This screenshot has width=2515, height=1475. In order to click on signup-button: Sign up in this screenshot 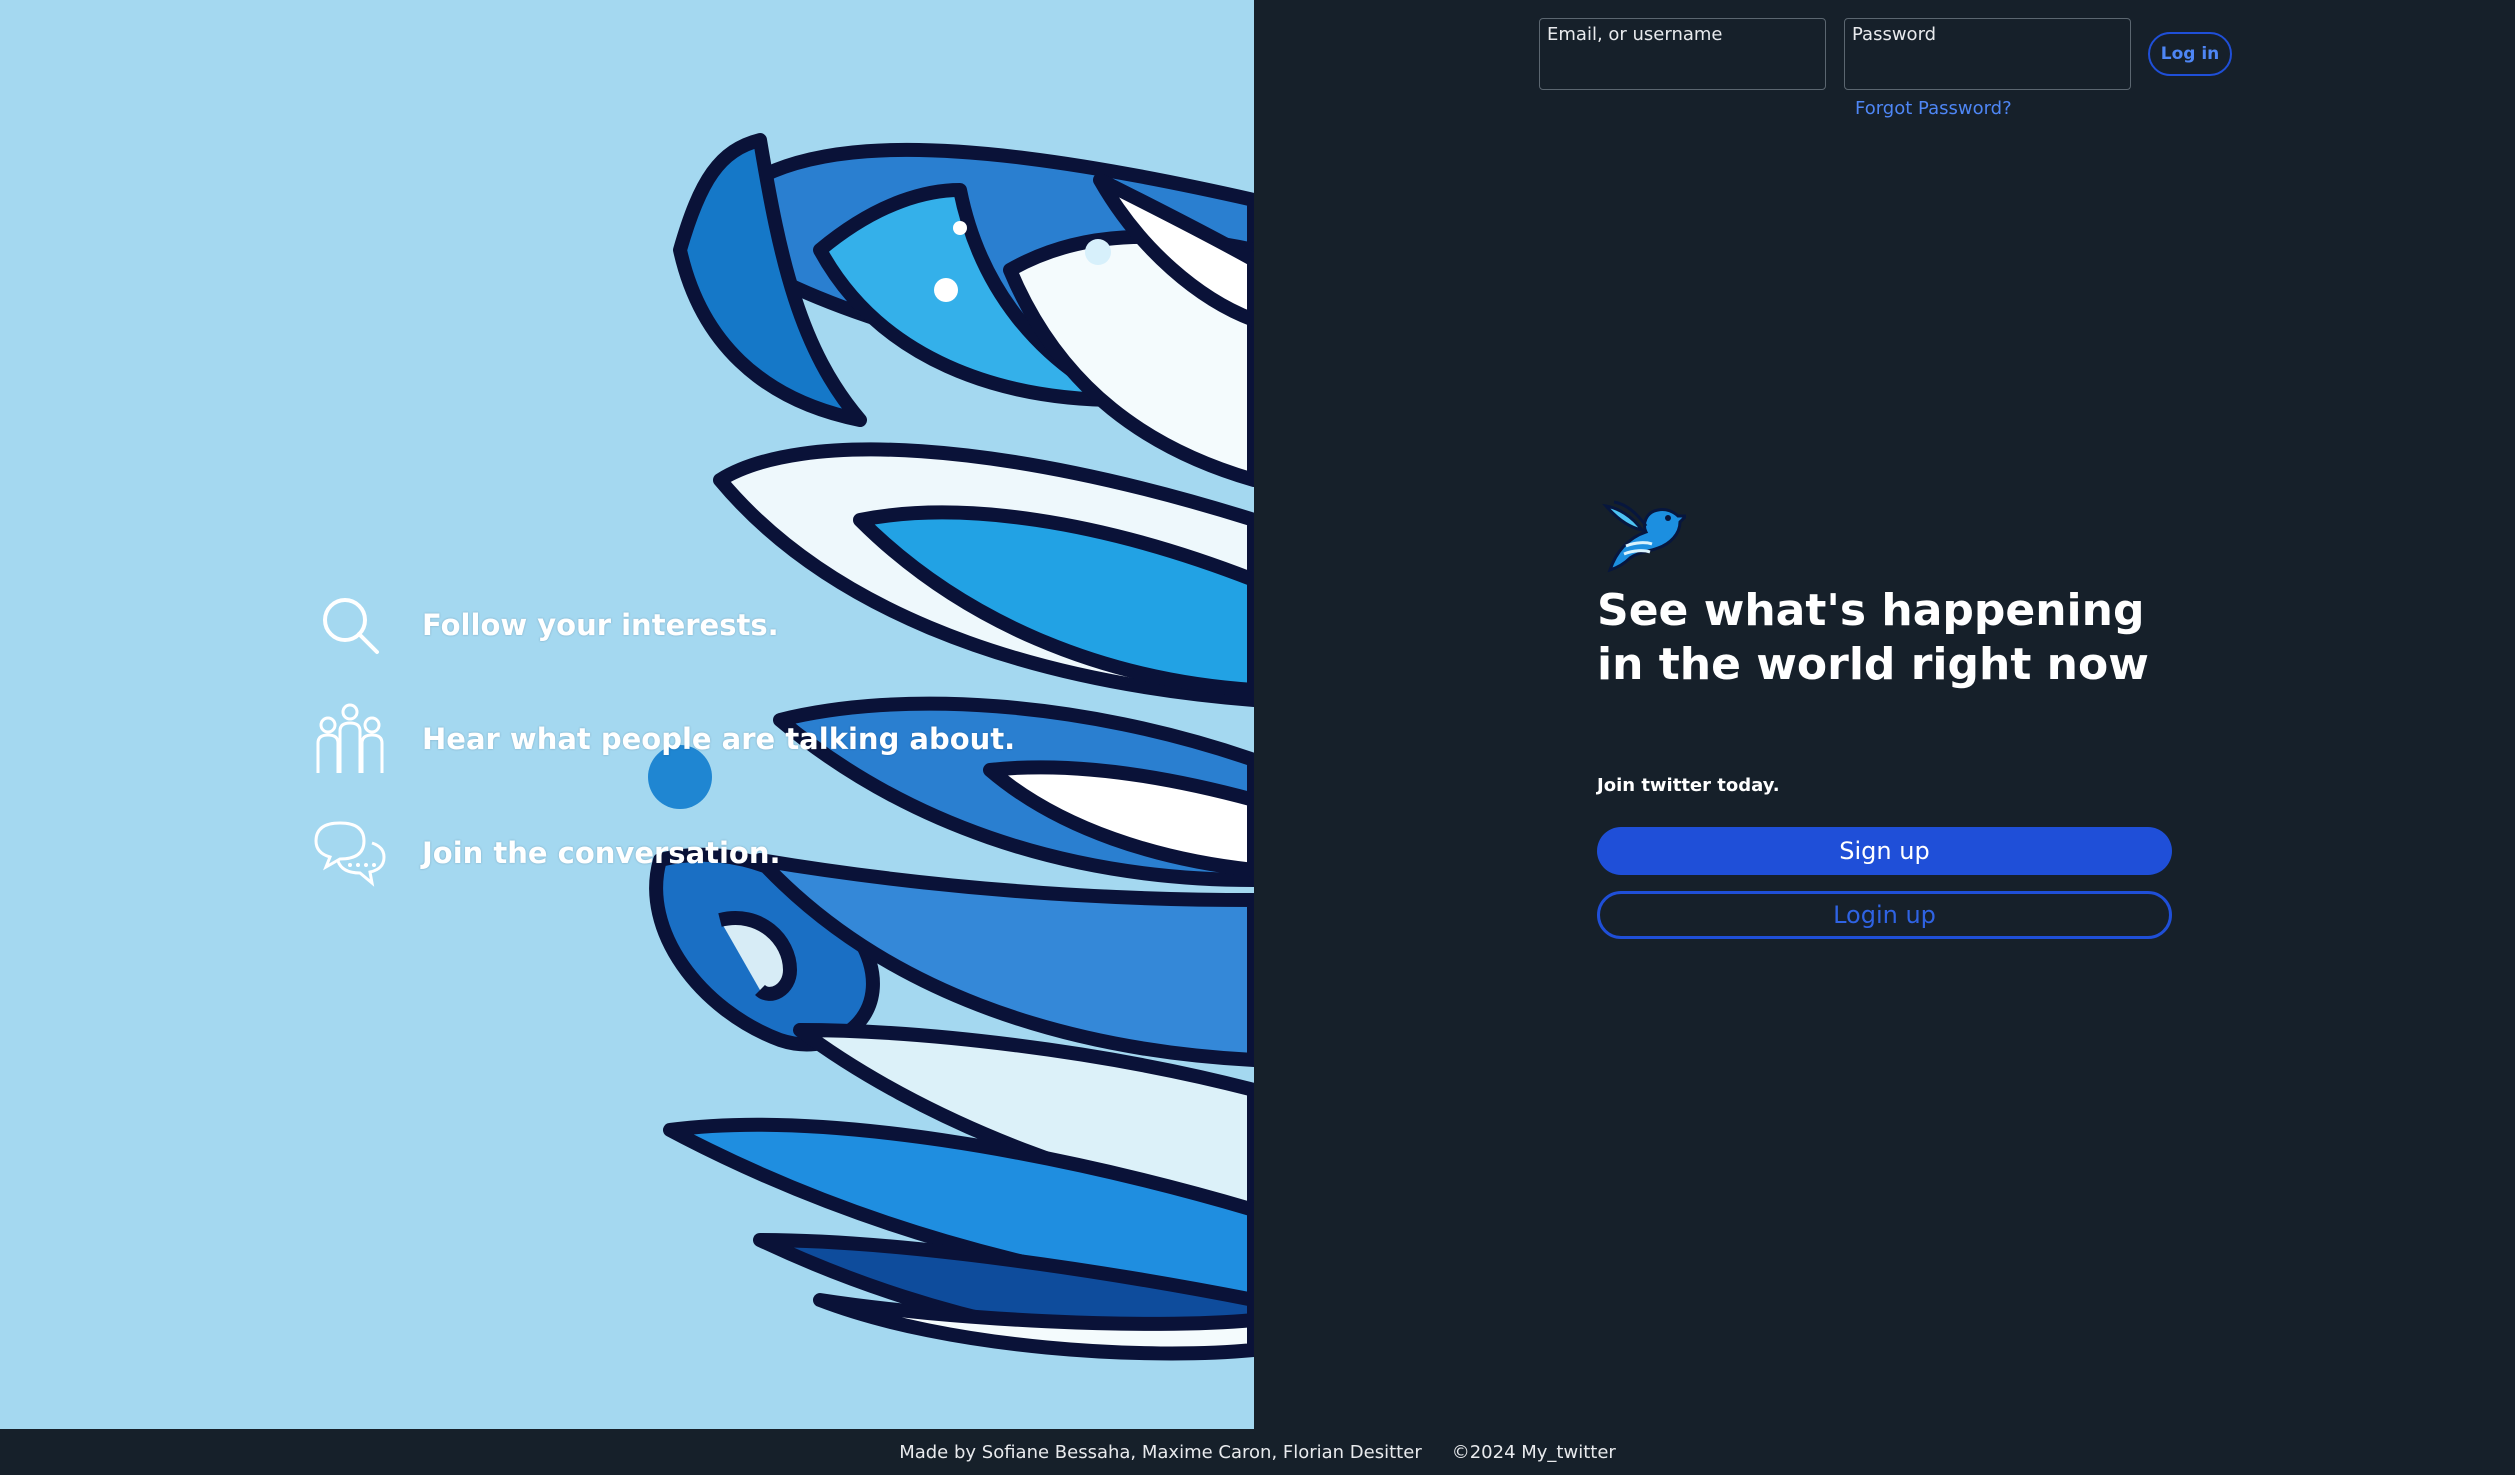, I will do `click(1884, 851)`.